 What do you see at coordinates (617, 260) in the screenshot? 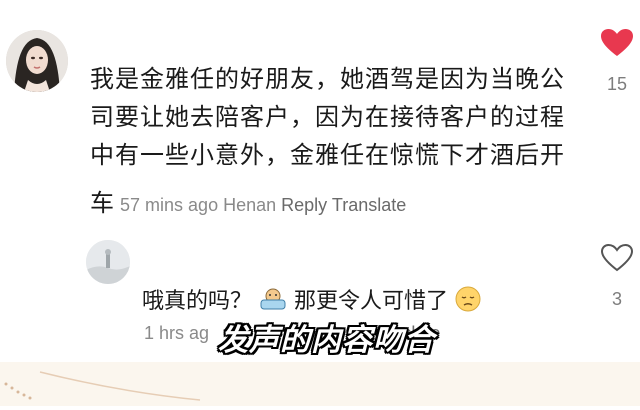
I see `heart-outline-icon` at bounding box center [617, 260].